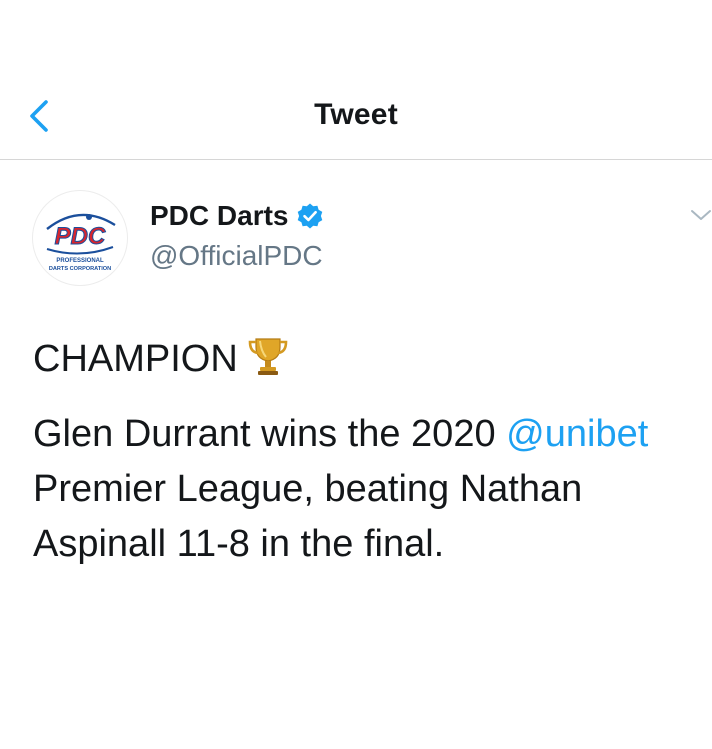  What do you see at coordinates (577, 434) in the screenshot?
I see `mention-link: @unibet` at bounding box center [577, 434].